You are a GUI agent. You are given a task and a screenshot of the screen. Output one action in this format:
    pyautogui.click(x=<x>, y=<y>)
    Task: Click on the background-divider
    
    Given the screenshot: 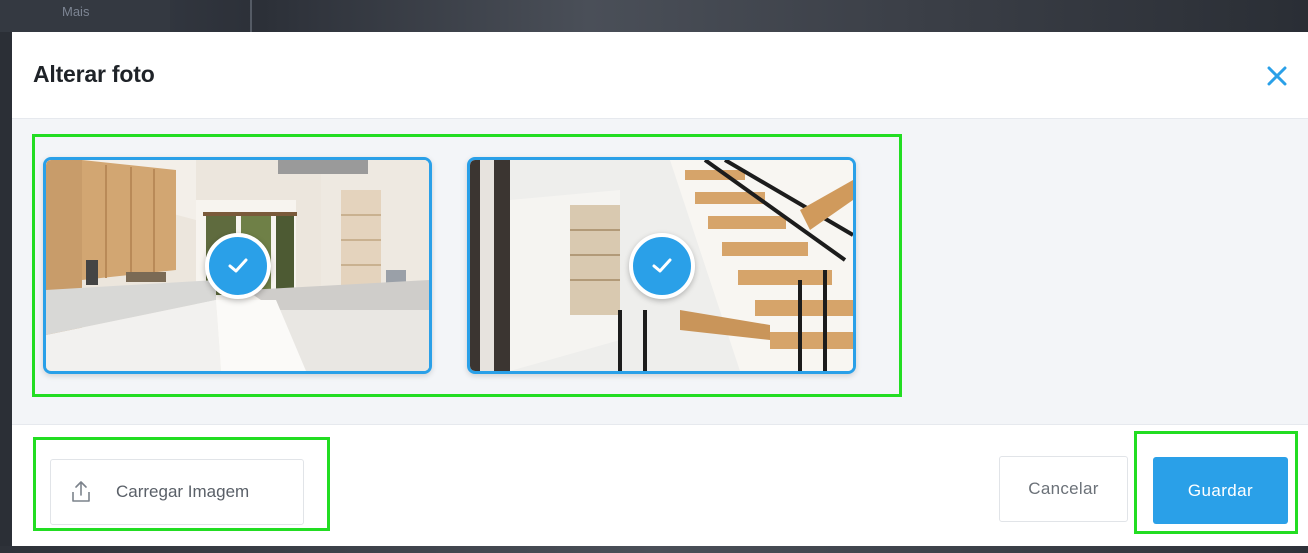 What is the action you would take?
    pyautogui.click(x=251, y=16)
    